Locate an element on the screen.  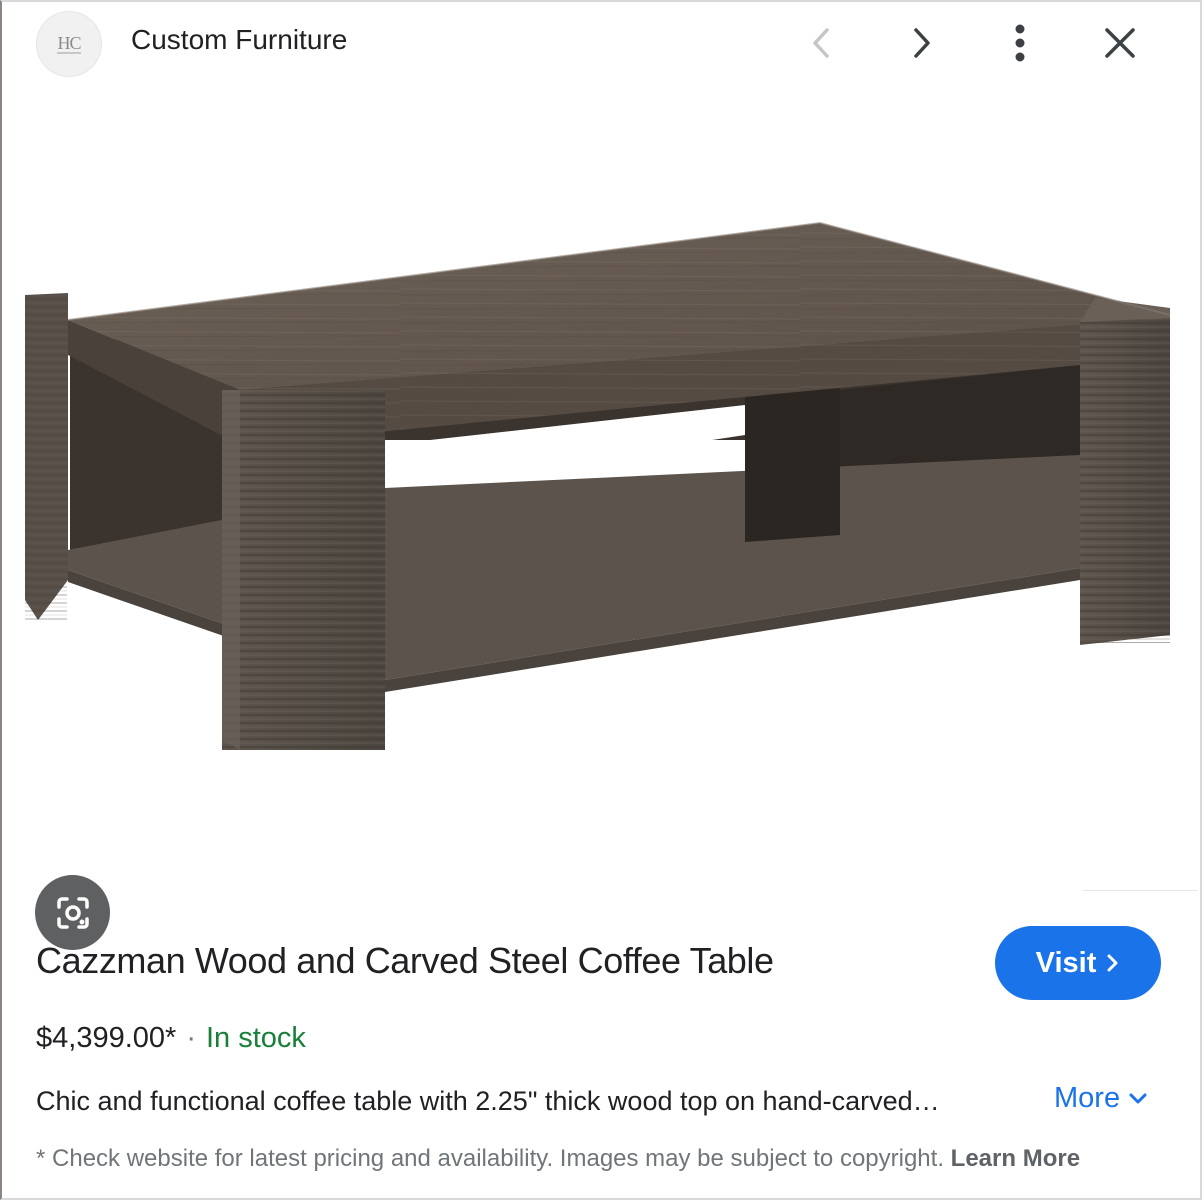
close-button is located at coordinates (1120, 43).